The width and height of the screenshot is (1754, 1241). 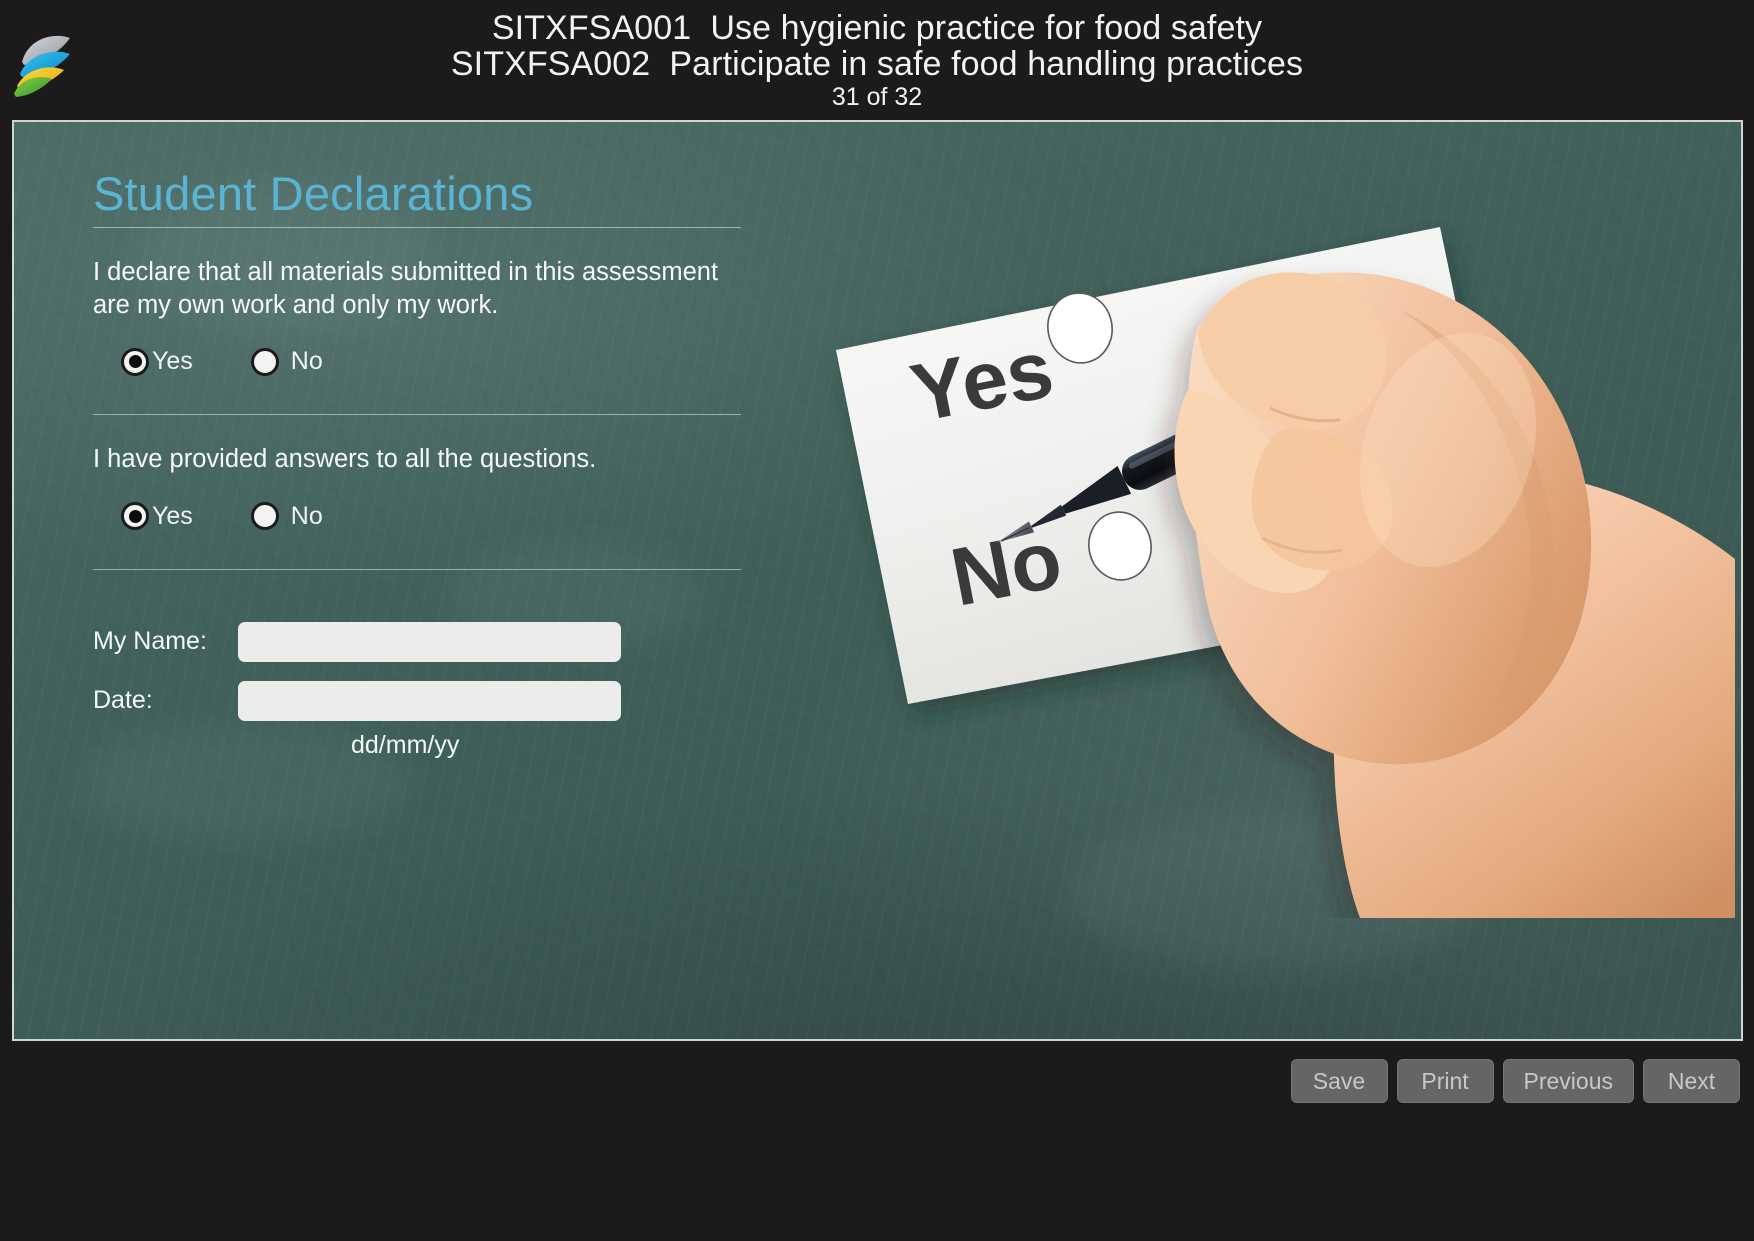 What do you see at coordinates (264, 361) in the screenshot?
I see `declaration-1-no-radio` at bounding box center [264, 361].